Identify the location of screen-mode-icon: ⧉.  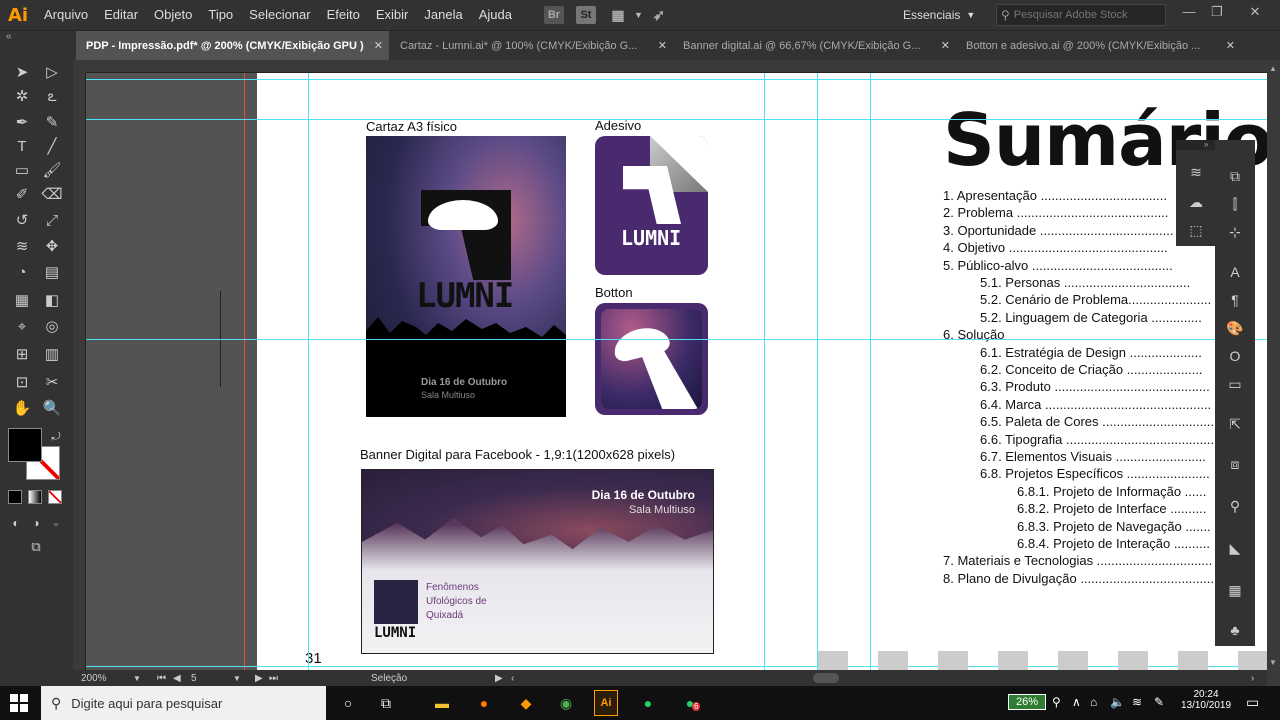
(36, 547).